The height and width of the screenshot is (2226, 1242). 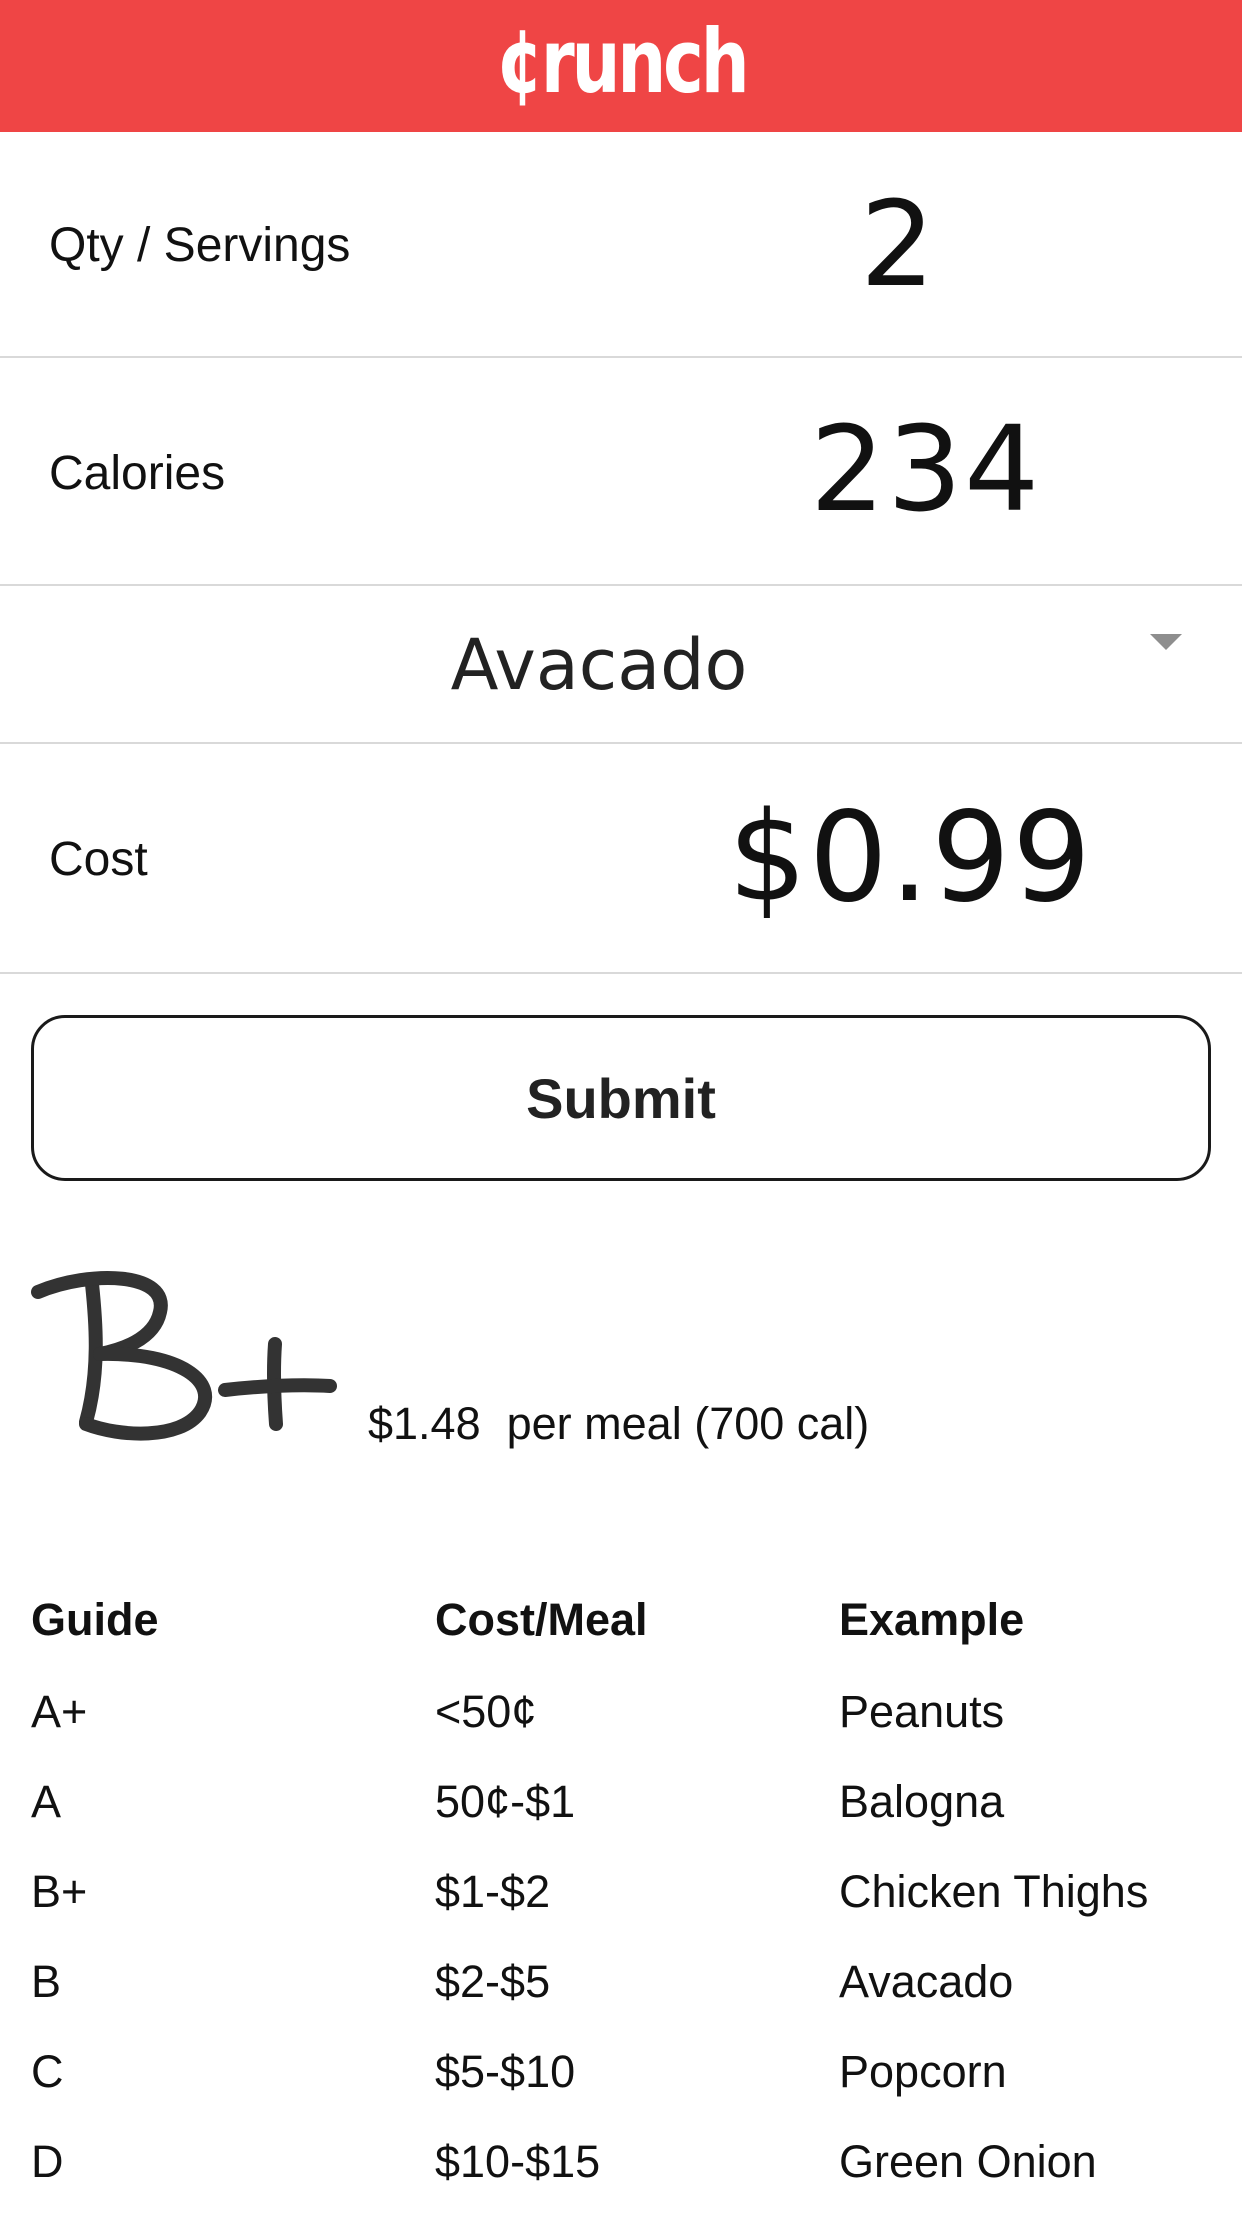 I want to click on guide-example: Balogna, so click(x=922, y=1801).